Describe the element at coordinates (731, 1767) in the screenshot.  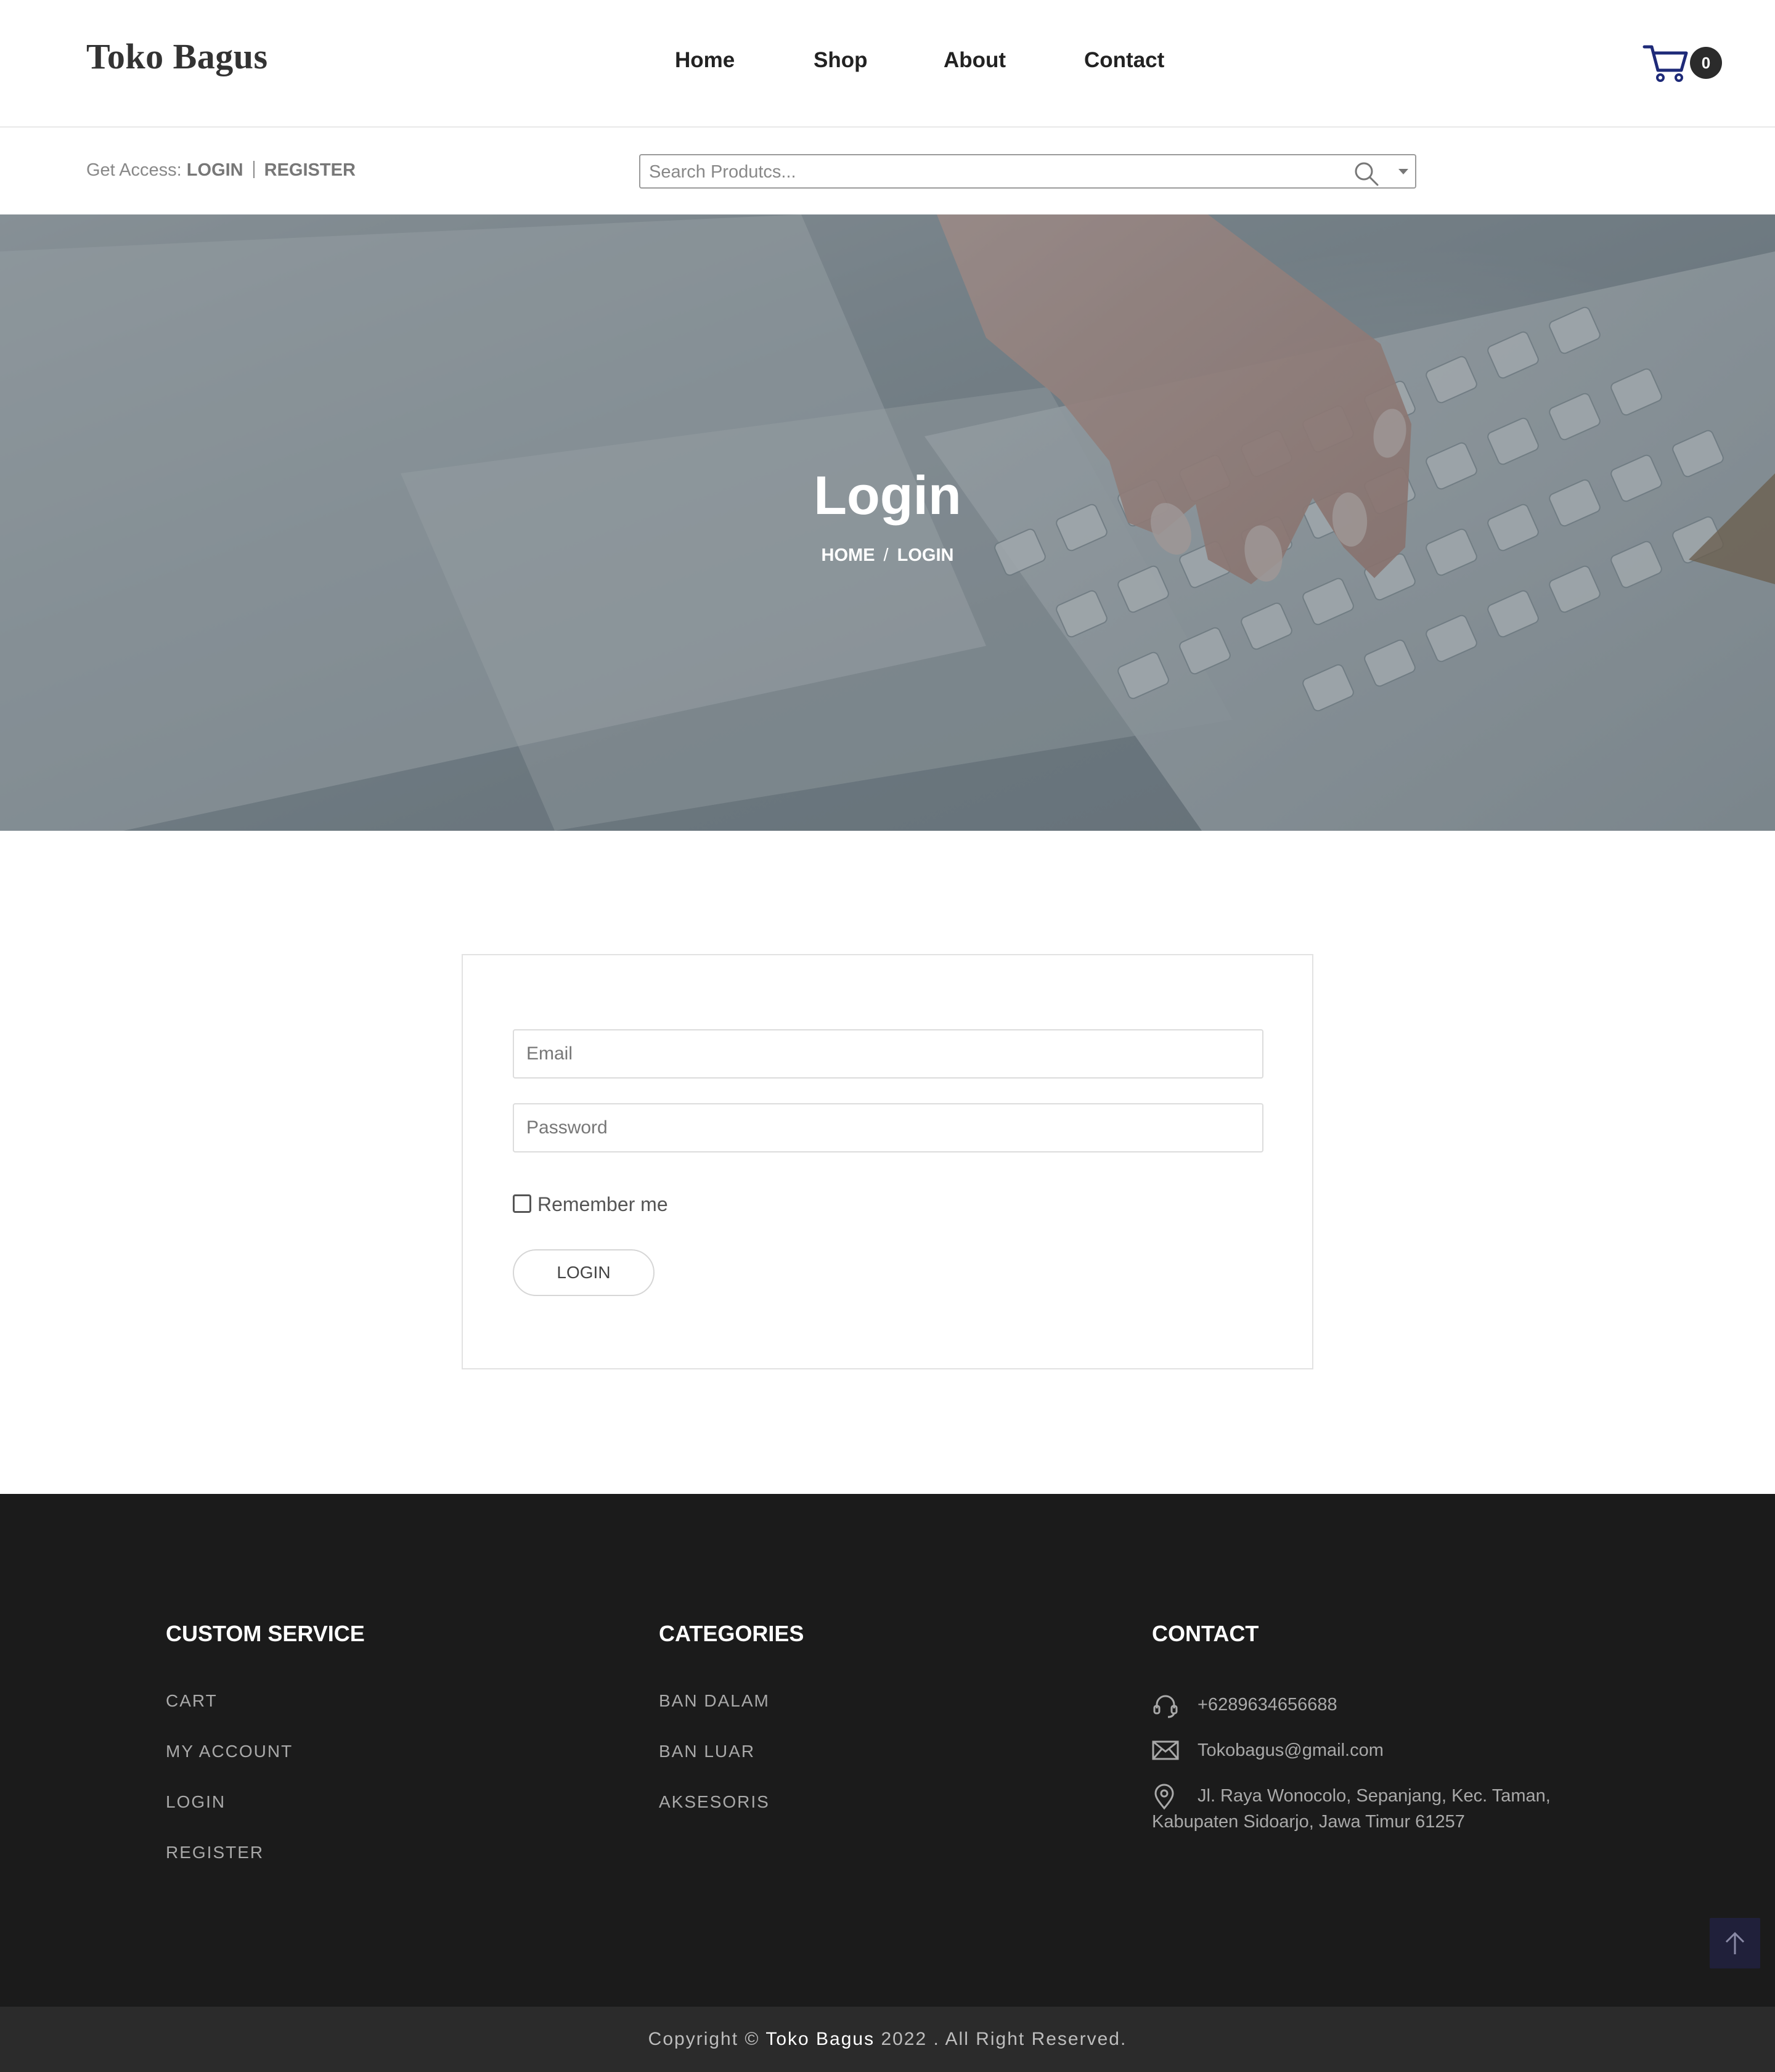
I see `footer-link-ban-luar: BAN LUAR` at that location.